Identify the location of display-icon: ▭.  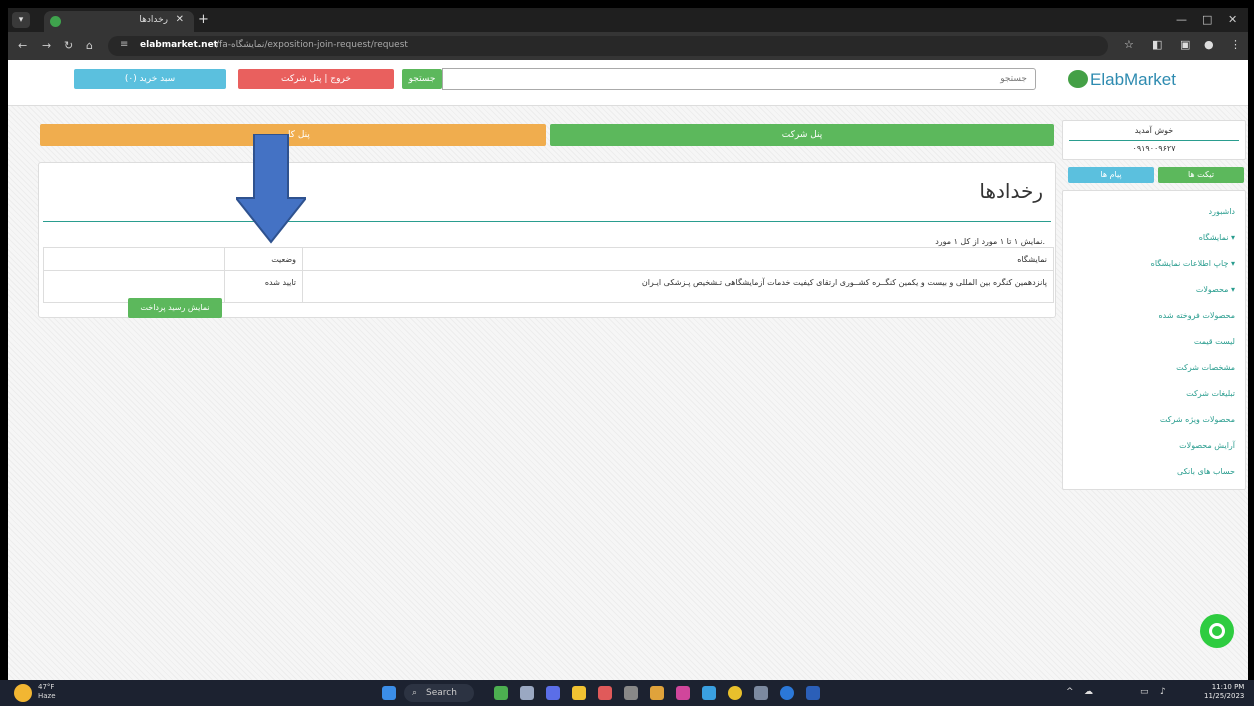
(1144, 692).